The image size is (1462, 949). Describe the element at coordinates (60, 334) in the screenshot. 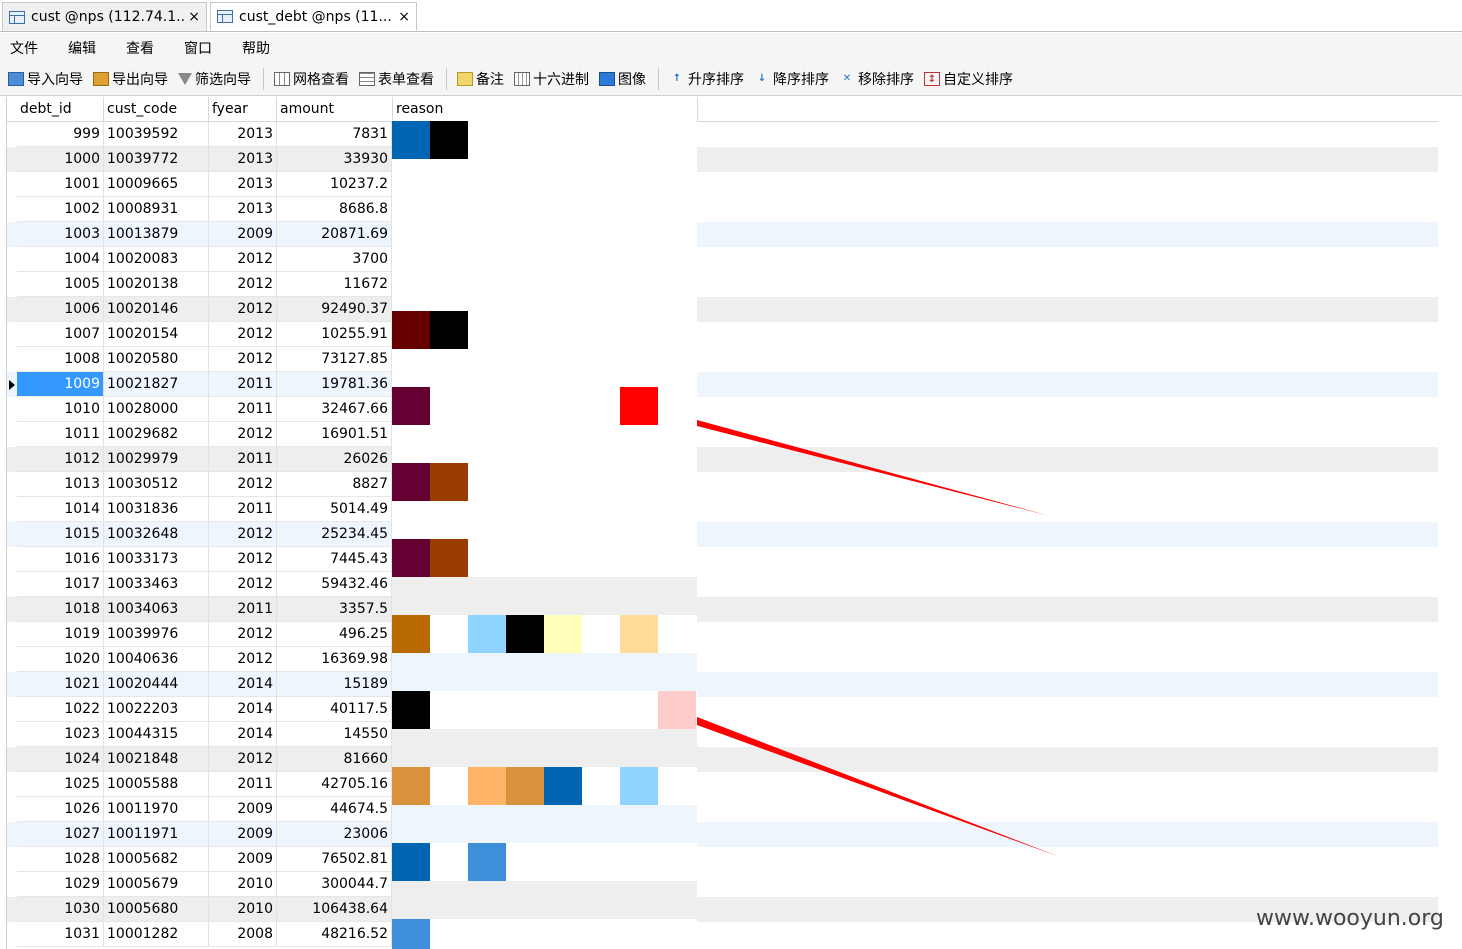

I see `cell-debt-id: 1007` at that location.